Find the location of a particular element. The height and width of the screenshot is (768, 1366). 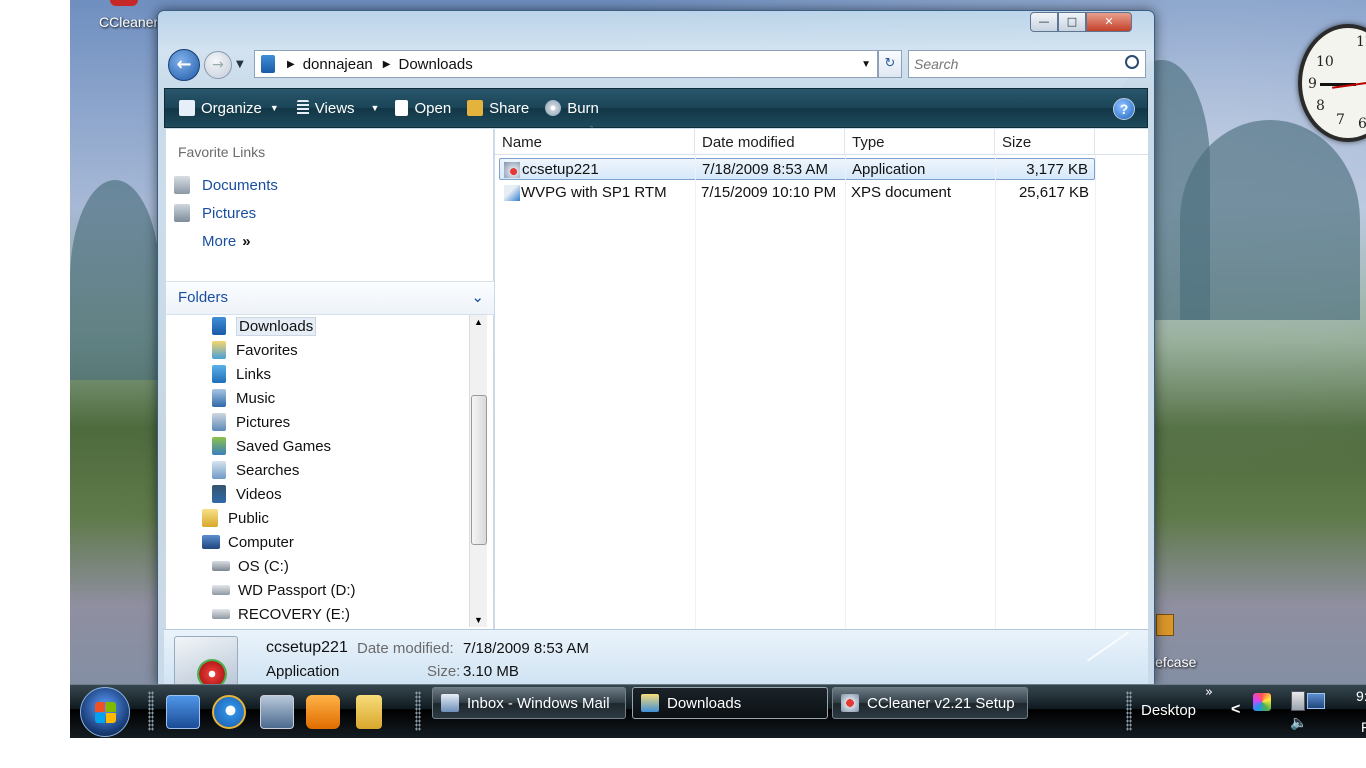

desktop-toolbar-label: Desktop is located at coordinates (1168, 710).